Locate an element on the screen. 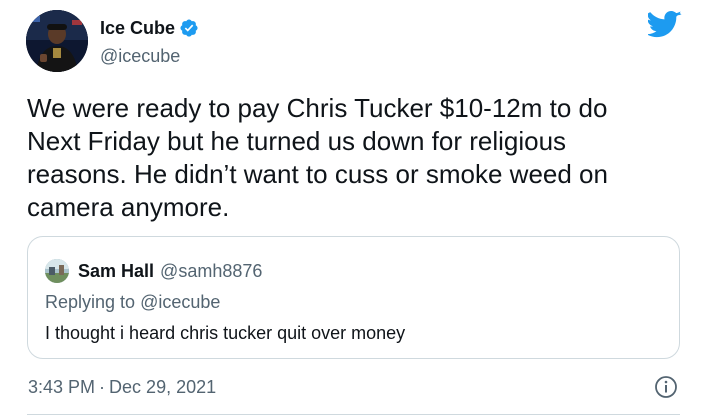  quoted-tweet-header: Sam Hall @samh8876 is located at coordinates (153, 271).